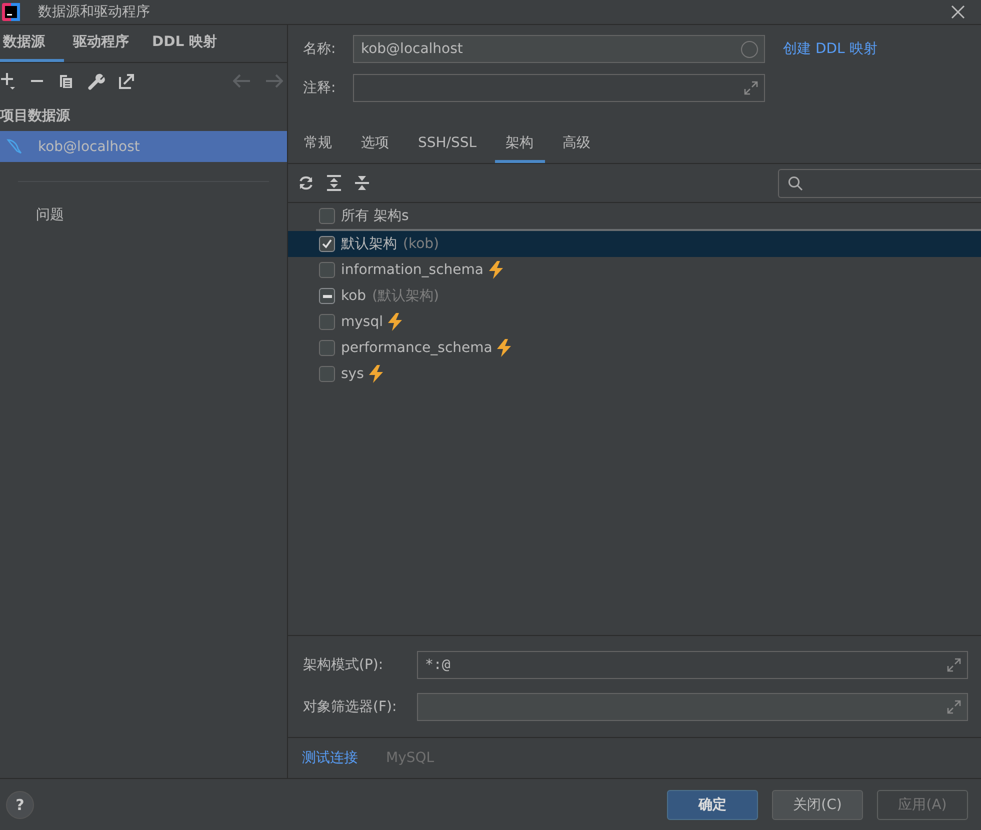 The image size is (981, 830). What do you see at coordinates (66, 81) in the screenshot?
I see `copy-icon` at bounding box center [66, 81].